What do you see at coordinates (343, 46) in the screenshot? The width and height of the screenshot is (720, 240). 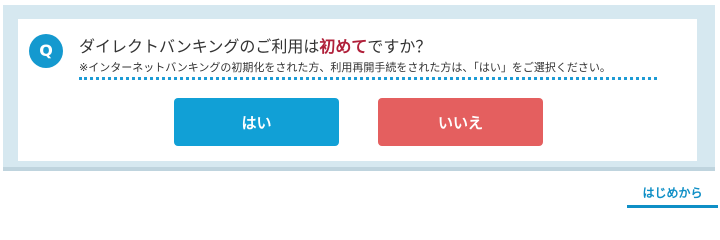 I see `question-highlight: 初めて` at bounding box center [343, 46].